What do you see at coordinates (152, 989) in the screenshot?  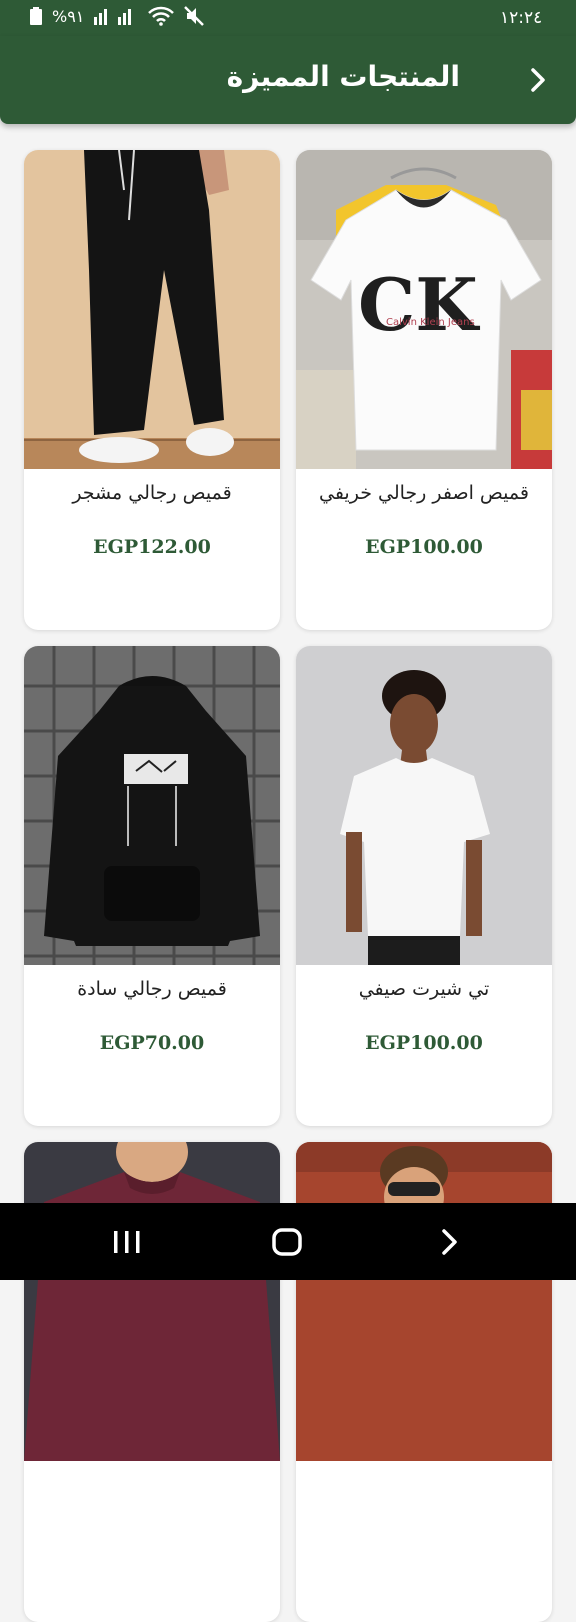 I see `product-name: قميص رجالي سادة` at bounding box center [152, 989].